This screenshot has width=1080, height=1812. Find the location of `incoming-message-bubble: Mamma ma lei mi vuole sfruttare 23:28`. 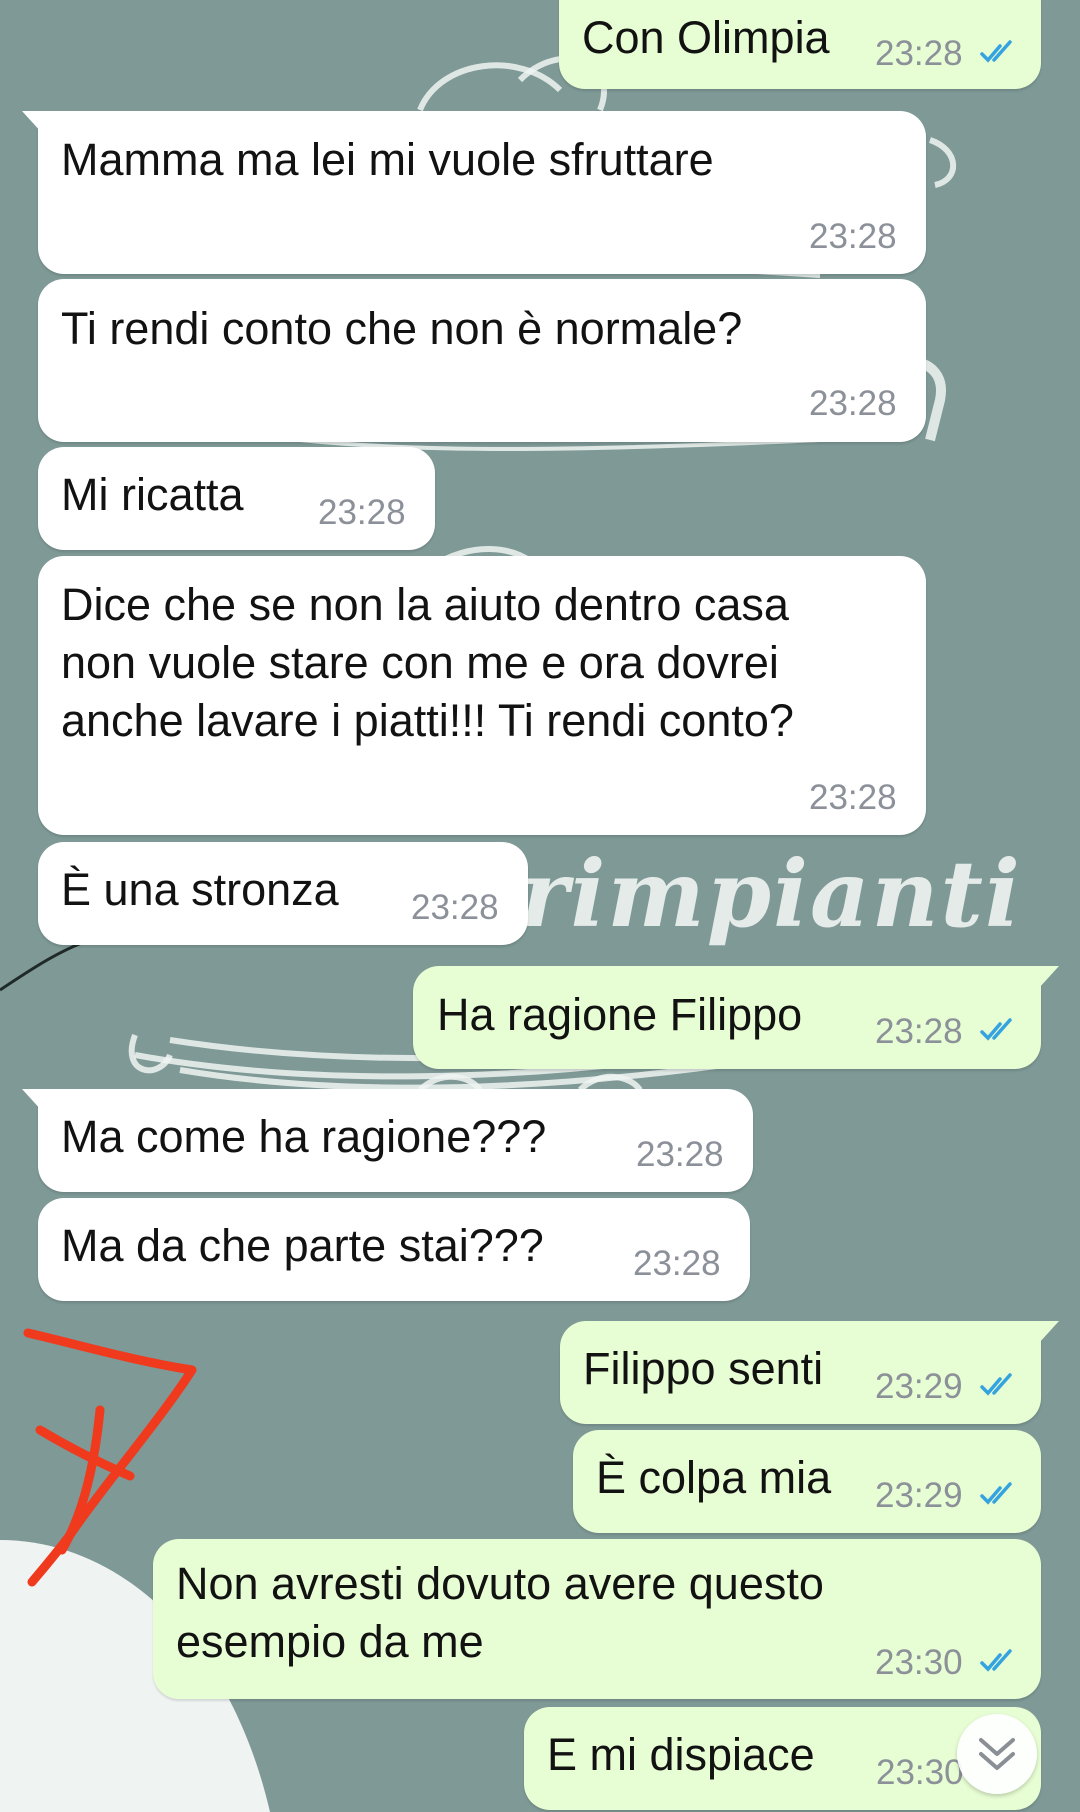

incoming-message-bubble: Mamma ma lei mi vuole sfruttare 23:28 is located at coordinates (474, 192).